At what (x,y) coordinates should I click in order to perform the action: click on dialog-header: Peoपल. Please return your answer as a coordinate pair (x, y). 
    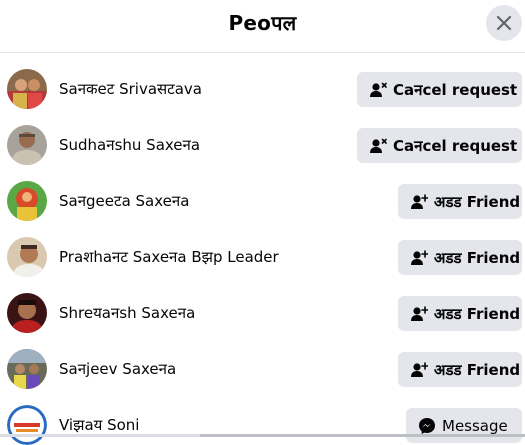
    Looking at the image, I should click on (262, 26).